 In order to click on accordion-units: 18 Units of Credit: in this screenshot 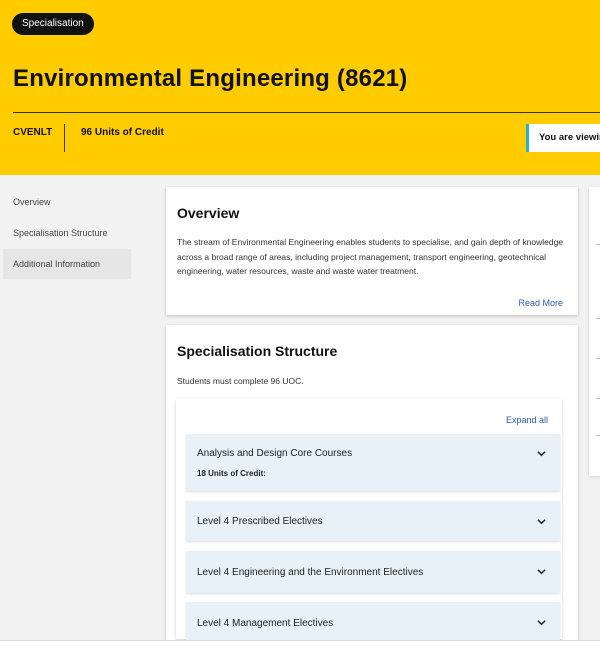, I will do `click(231, 473)`.